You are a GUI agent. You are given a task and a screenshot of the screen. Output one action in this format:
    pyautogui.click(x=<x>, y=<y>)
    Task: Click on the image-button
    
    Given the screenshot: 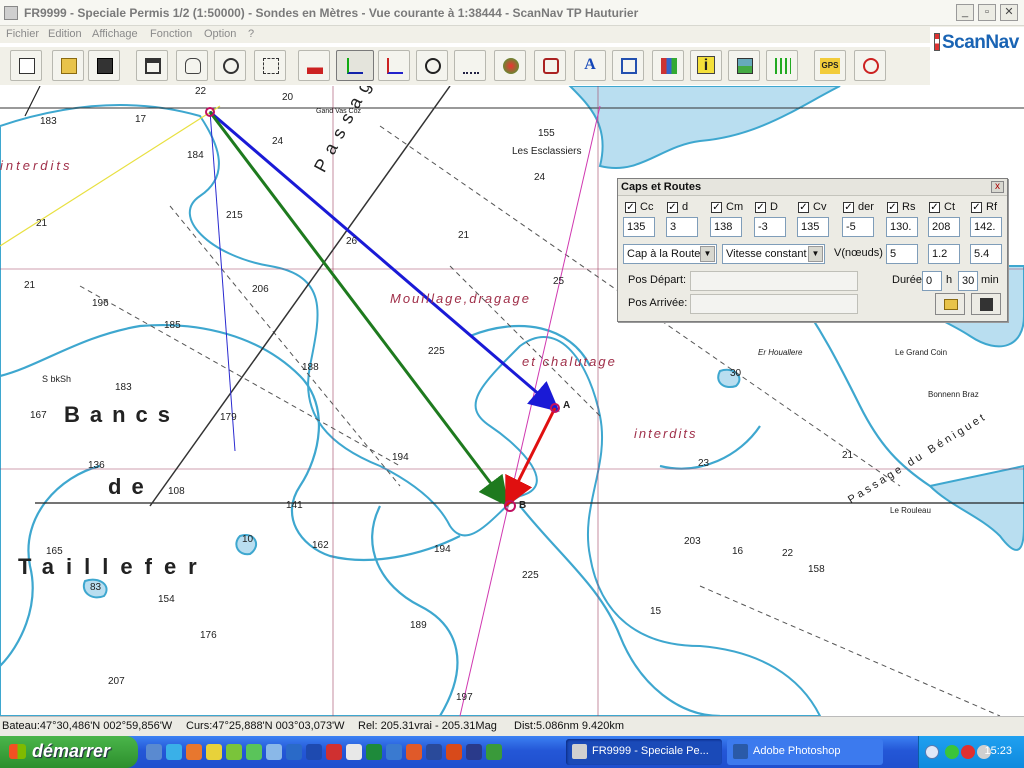 What is the action you would take?
    pyautogui.click(x=744, y=65)
    